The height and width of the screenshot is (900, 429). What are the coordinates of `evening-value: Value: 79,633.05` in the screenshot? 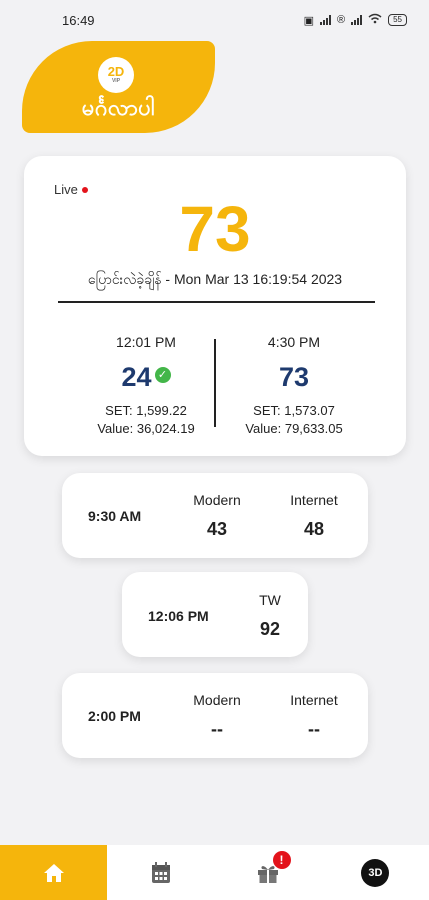 It's located at (294, 428).